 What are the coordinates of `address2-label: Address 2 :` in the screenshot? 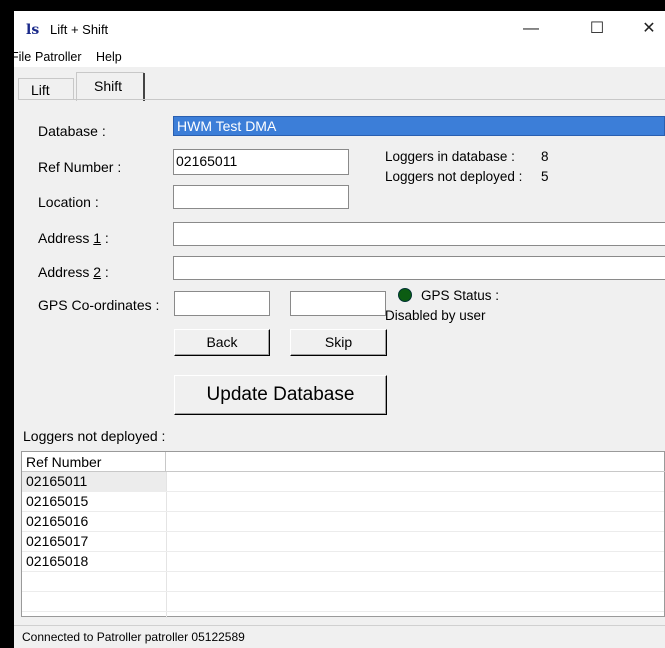 It's located at (73, 272).